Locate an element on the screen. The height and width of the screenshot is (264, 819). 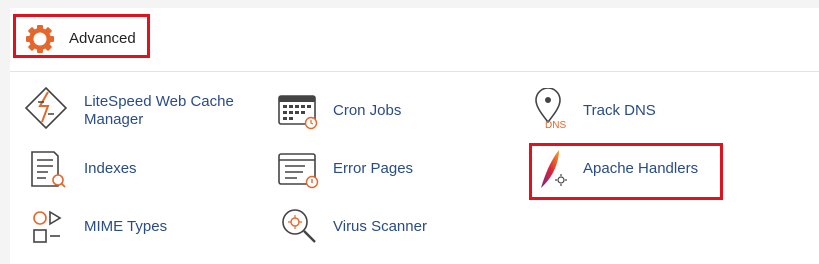
mime-types-link: MIME Types is located at coordinates (100, 231).